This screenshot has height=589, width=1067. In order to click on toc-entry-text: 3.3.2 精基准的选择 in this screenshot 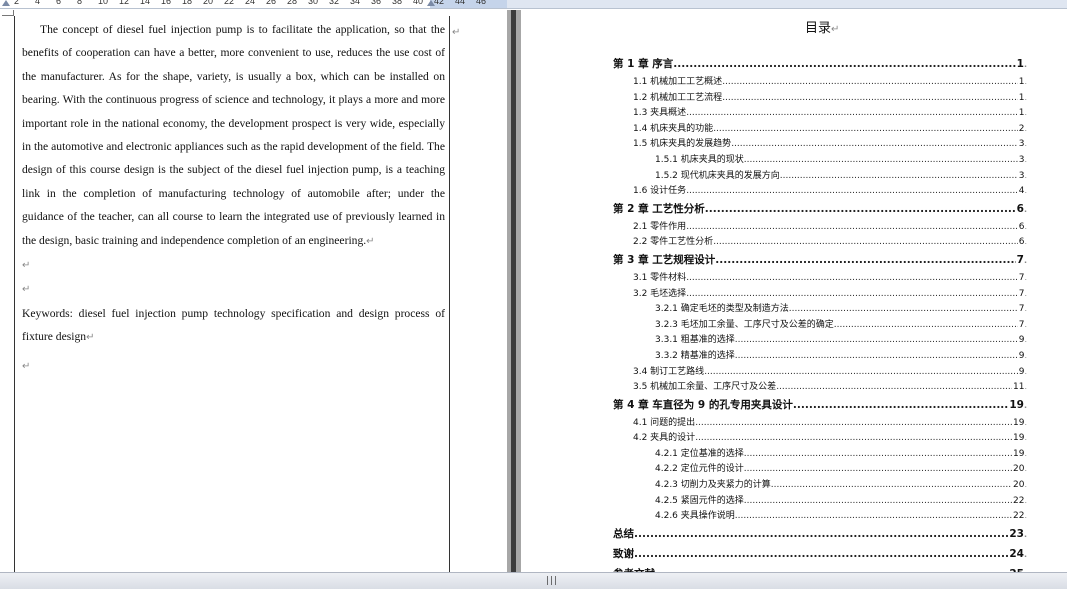, I will do `click(695, 355)`.